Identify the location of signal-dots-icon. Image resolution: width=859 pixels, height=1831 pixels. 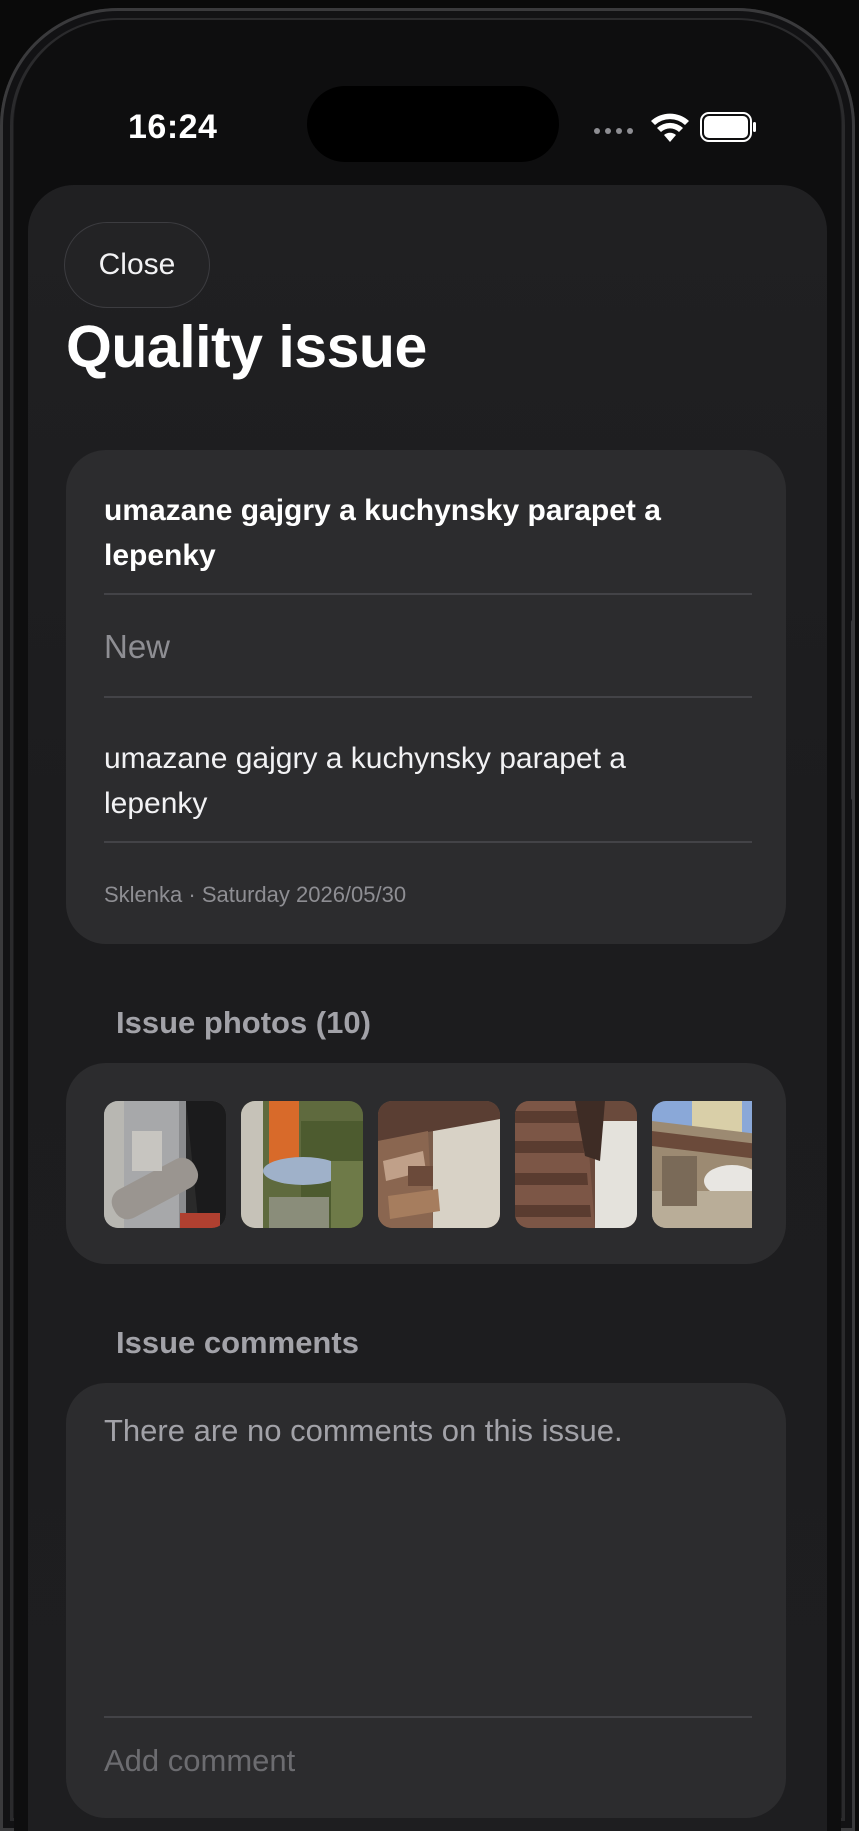
(613, 131).